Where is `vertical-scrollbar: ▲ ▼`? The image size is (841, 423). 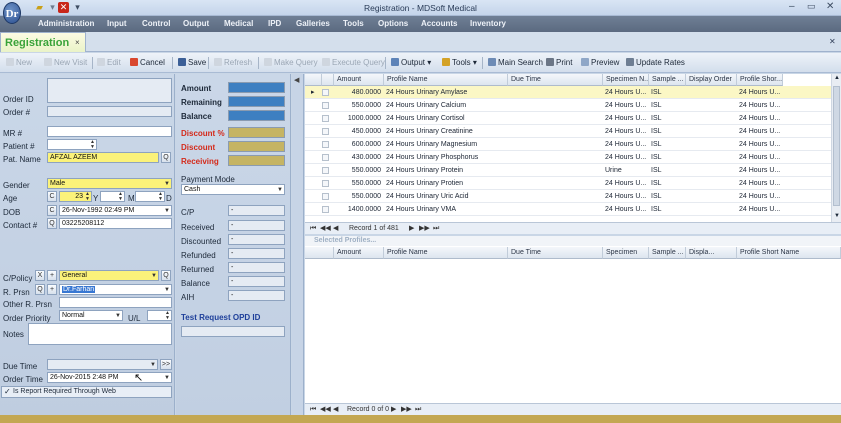 vertical-scrollbar: ▲ ▼ is located at coordinates (836, 148).